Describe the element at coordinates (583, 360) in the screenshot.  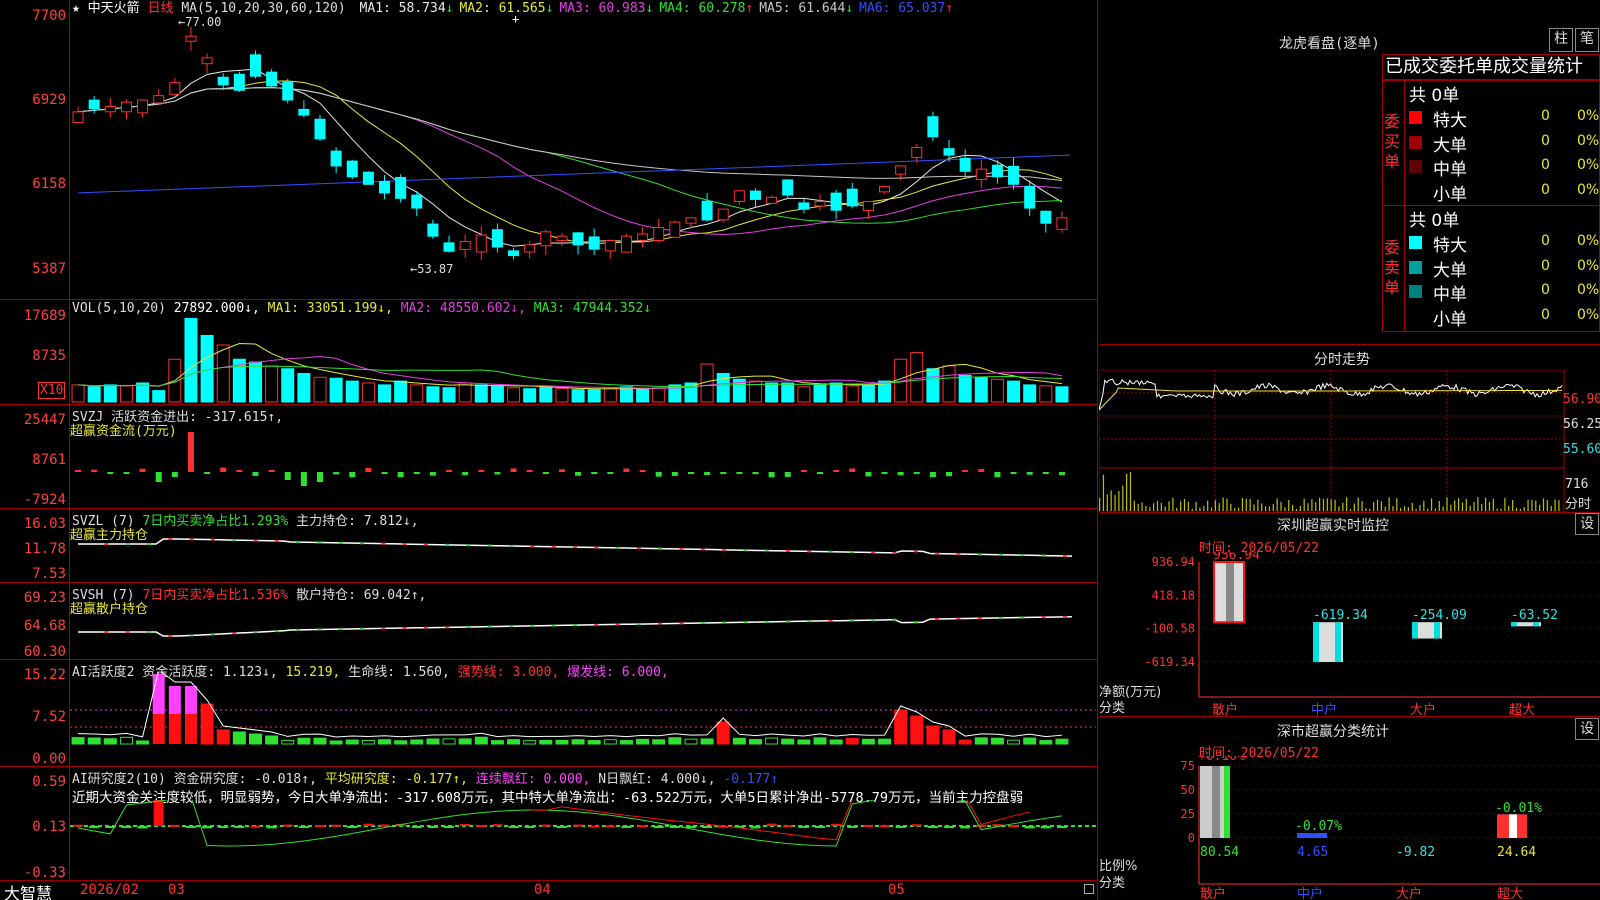
I see `volume-chart` at that location.